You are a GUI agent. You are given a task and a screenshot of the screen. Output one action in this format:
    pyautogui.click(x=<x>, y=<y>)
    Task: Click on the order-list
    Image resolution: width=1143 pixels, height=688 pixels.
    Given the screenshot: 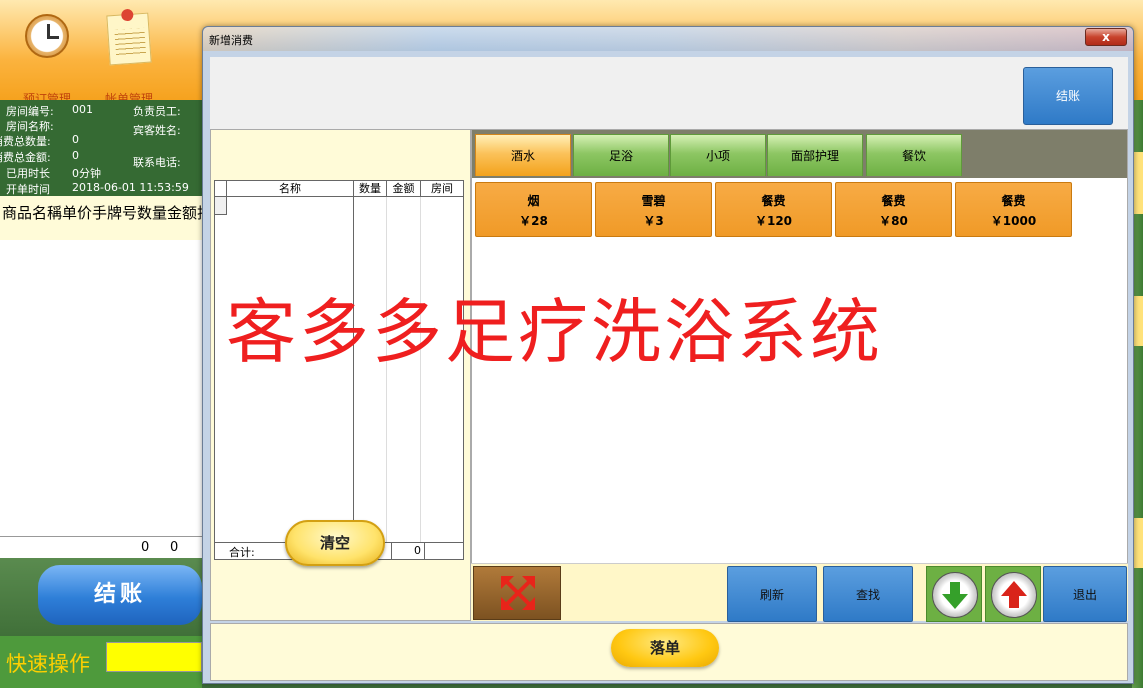 What is the action you would take?
    pyautogui.click(x=101, y=388)
    